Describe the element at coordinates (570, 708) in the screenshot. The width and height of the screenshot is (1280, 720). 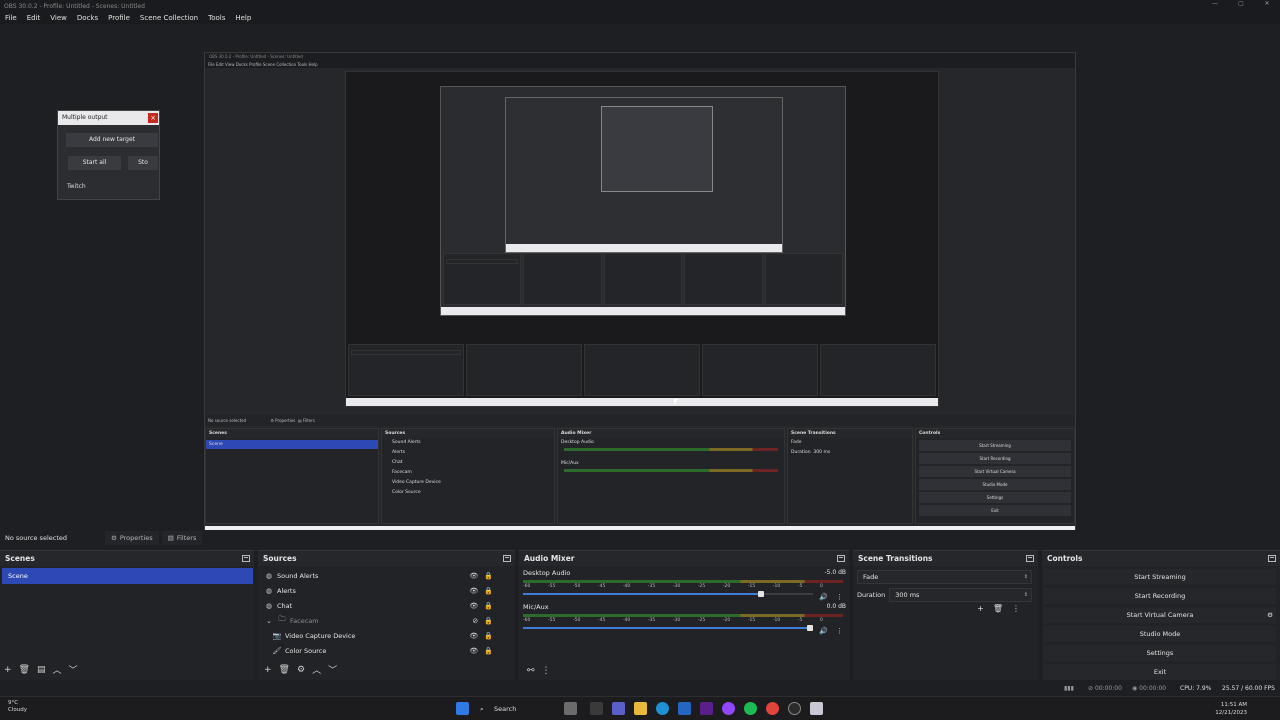
I see `widget-icon` at that location.